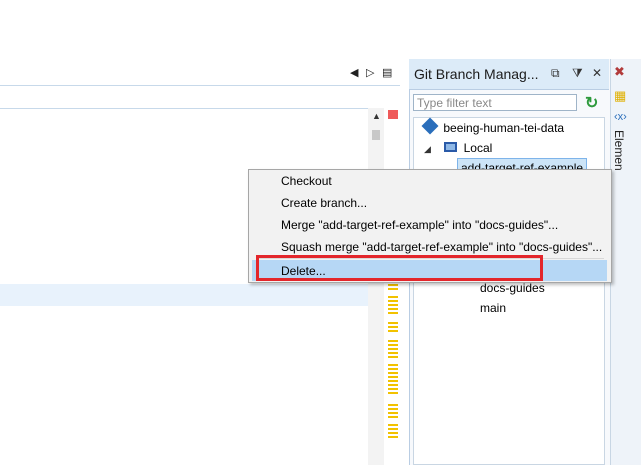 The height and width of the screenshot is (466, 641). Describe the element at coordinates (370, 73) in the screenshot. I see `next-tab-icon: ▷` at that location.